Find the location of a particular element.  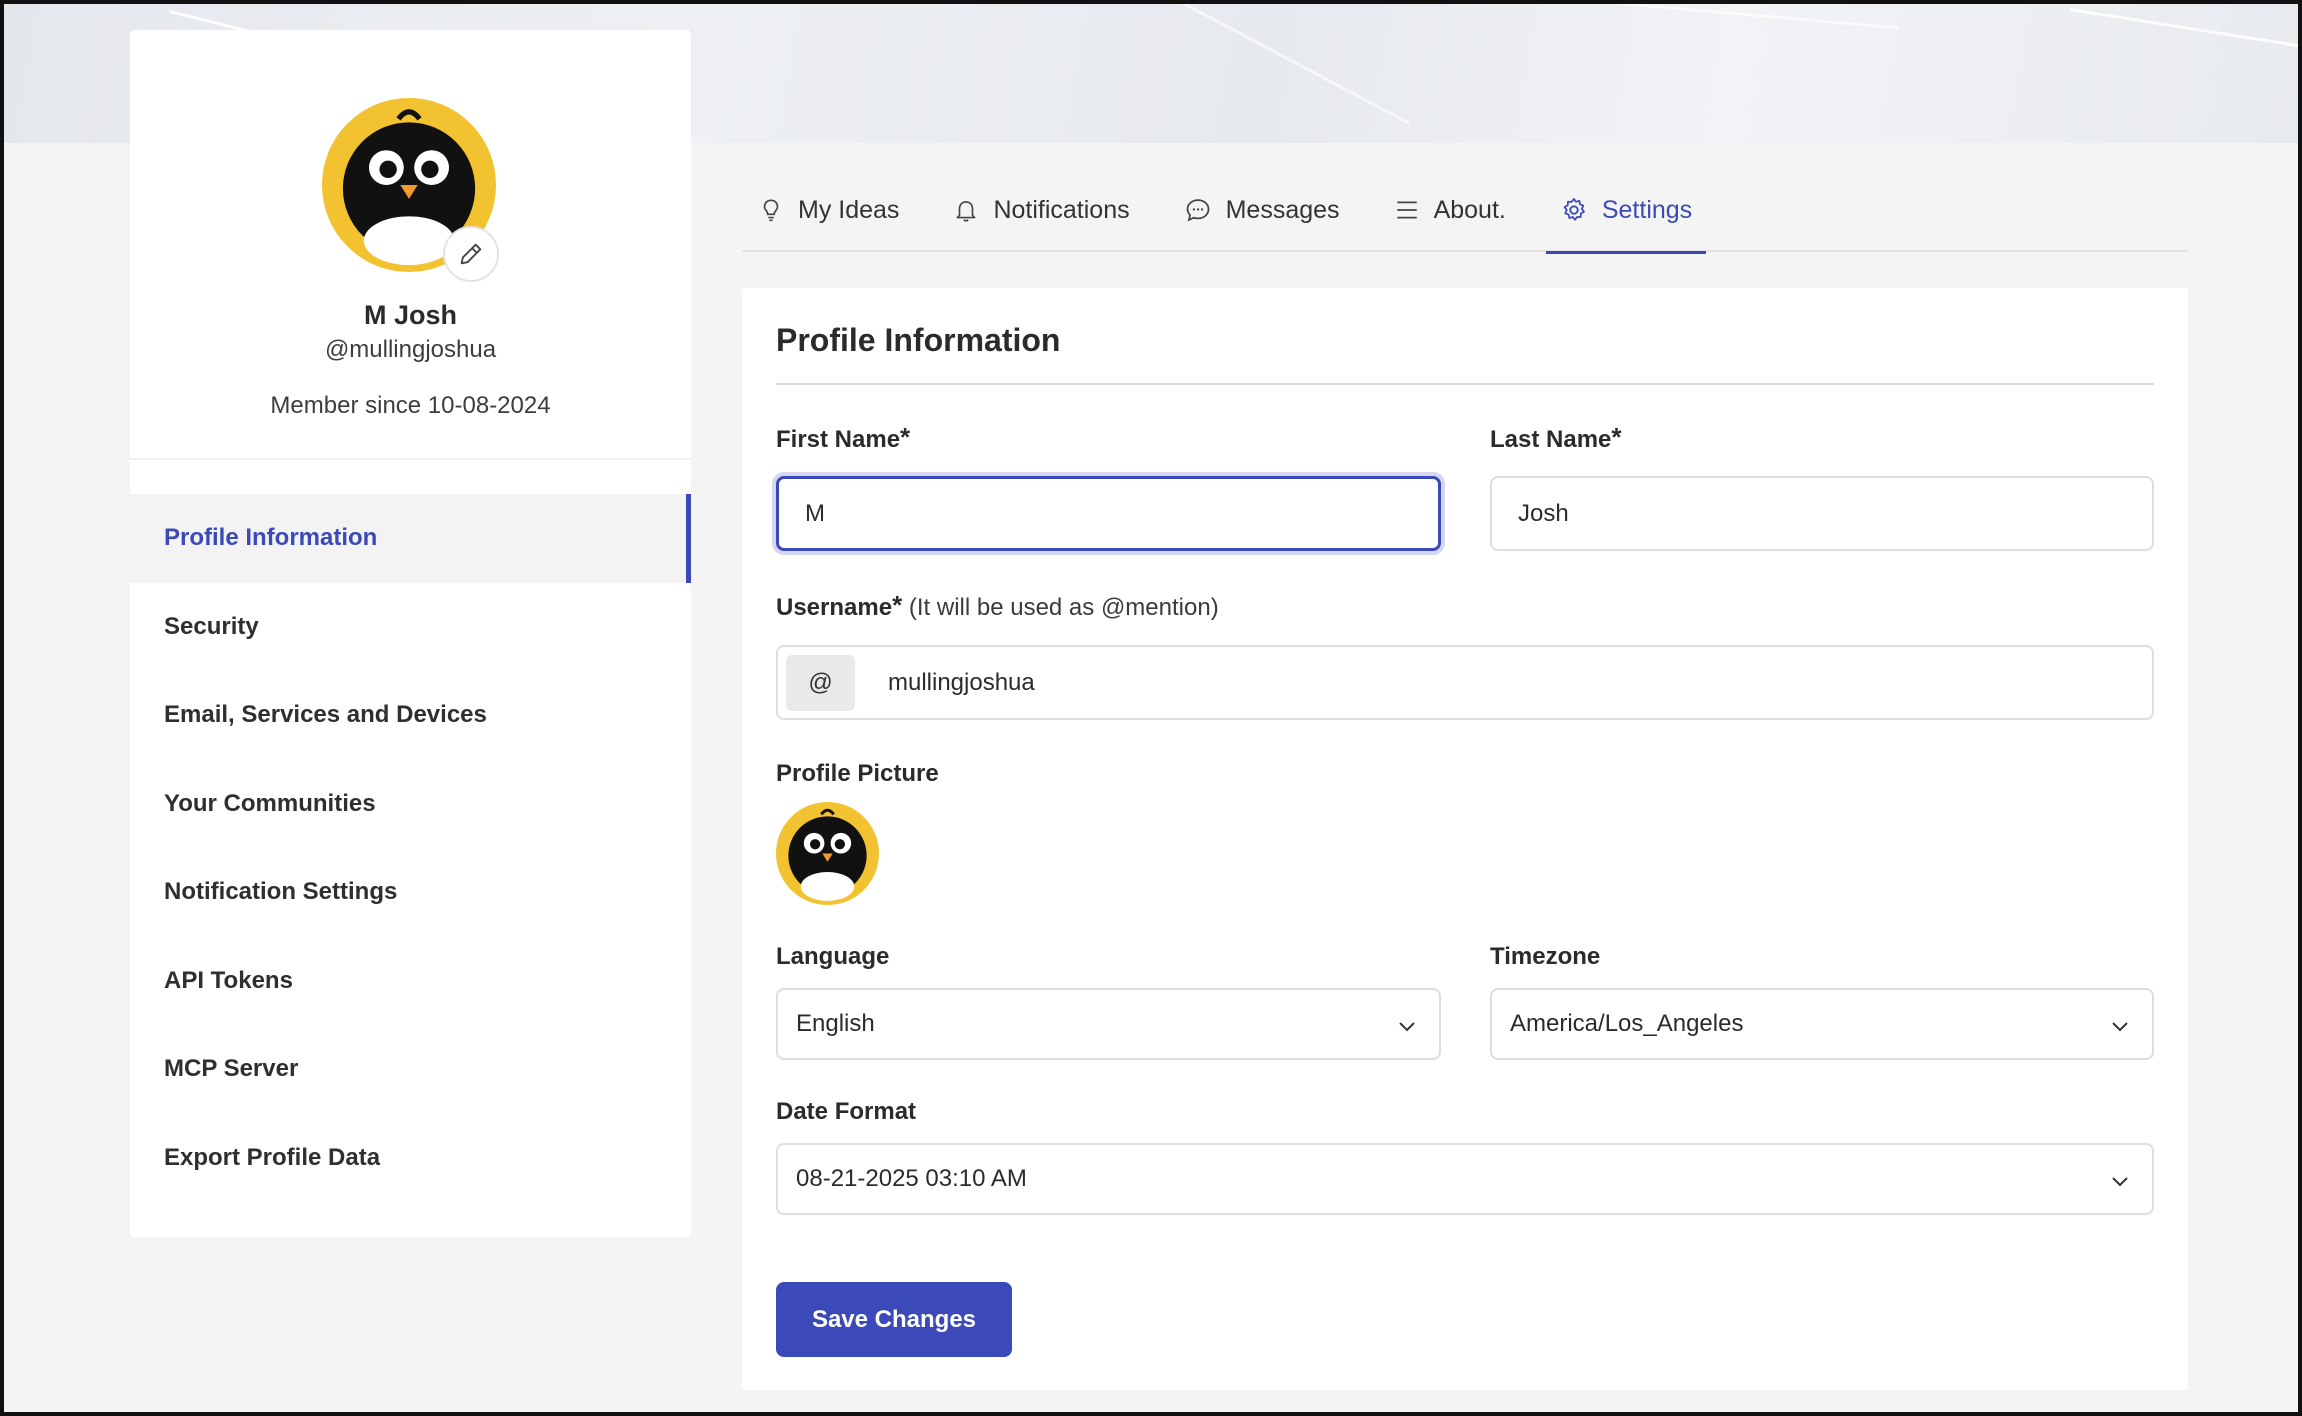

language-value: English is located at coordinates (835, 1023).